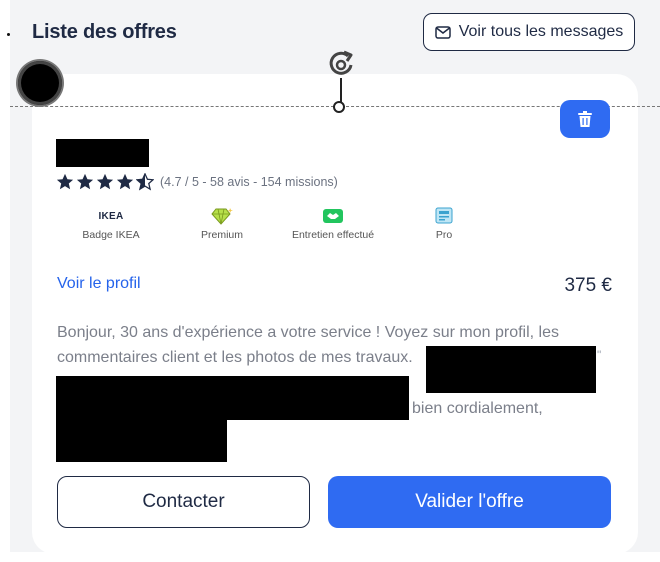 This screenshot has height=562, width=660. I want to click on selection-handle, so click(40, 83).